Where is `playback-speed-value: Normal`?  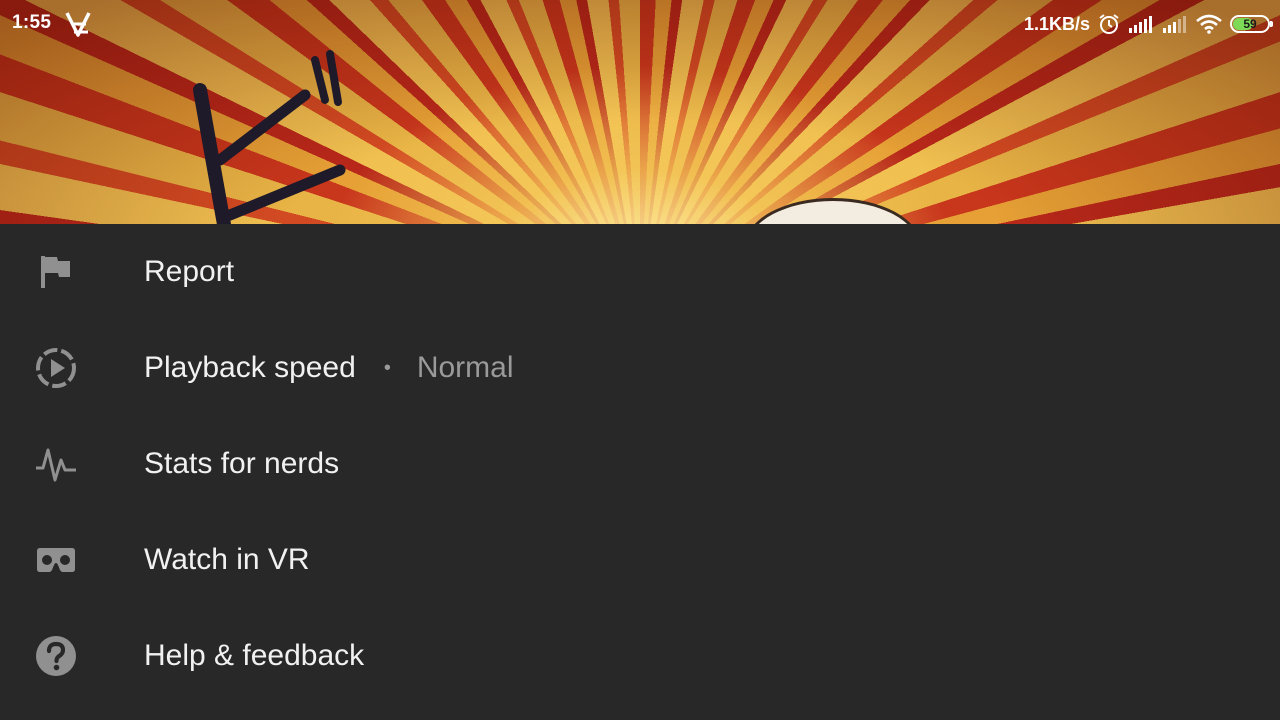 playback-speed-value: Normal is located at coordinates (465, 367).